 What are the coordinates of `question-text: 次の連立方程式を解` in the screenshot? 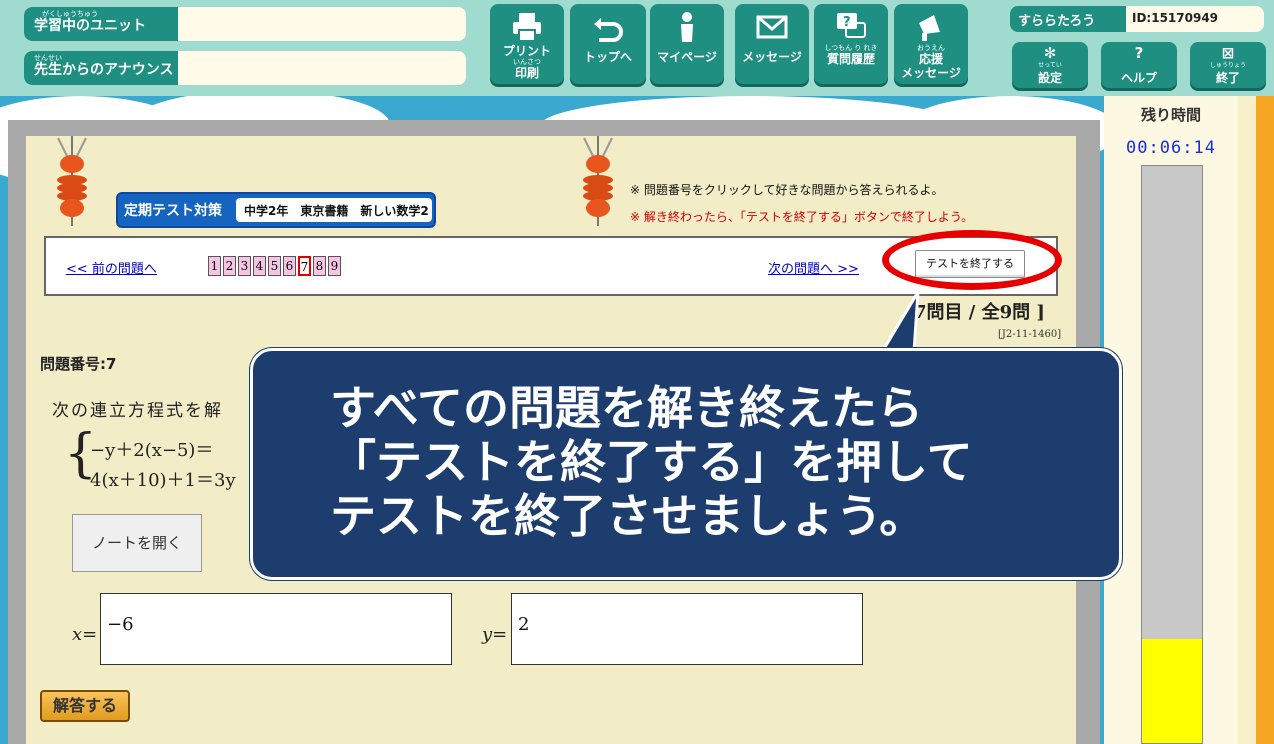 It's located at (137, 411).